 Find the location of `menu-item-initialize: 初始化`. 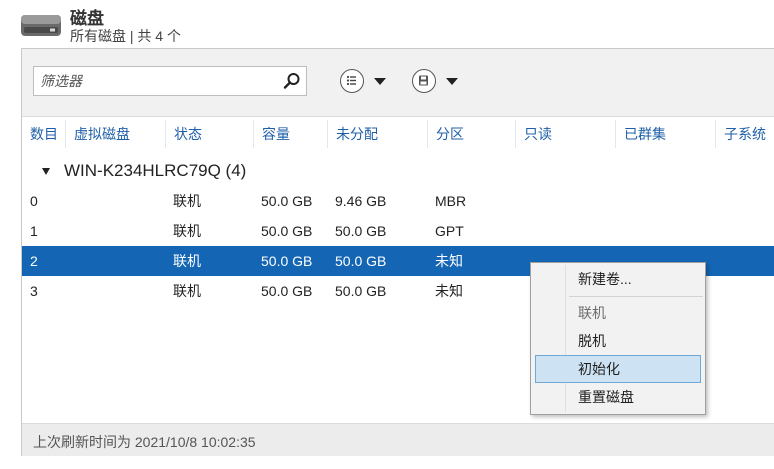

menu-item-initialize: 初始化 is located at coordinates (618, 369).